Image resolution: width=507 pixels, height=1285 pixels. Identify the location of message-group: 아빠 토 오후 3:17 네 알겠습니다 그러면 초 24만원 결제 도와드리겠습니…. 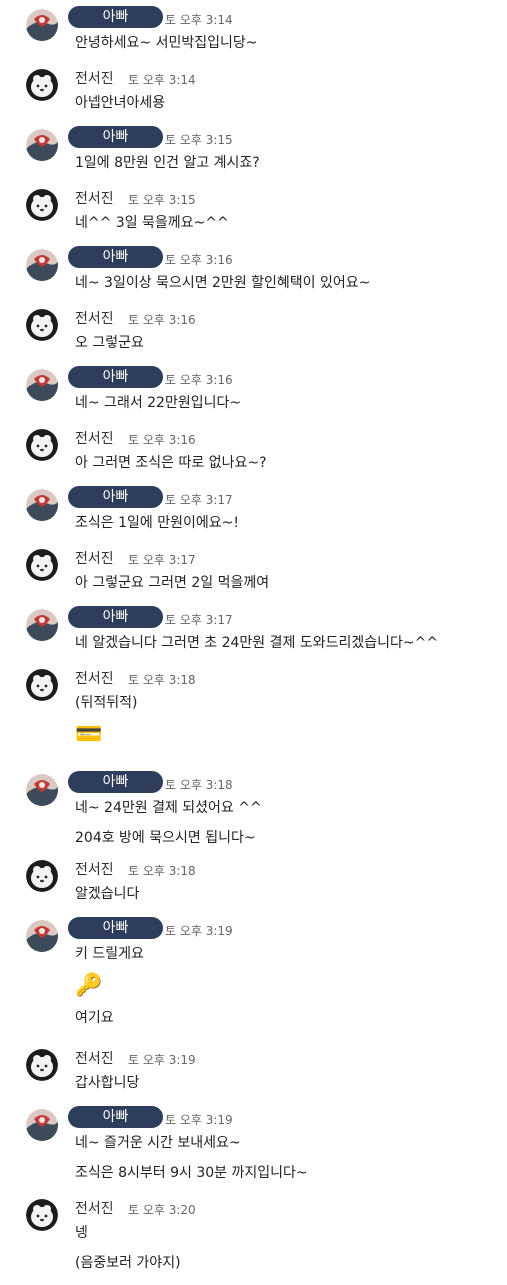
(253, 632).